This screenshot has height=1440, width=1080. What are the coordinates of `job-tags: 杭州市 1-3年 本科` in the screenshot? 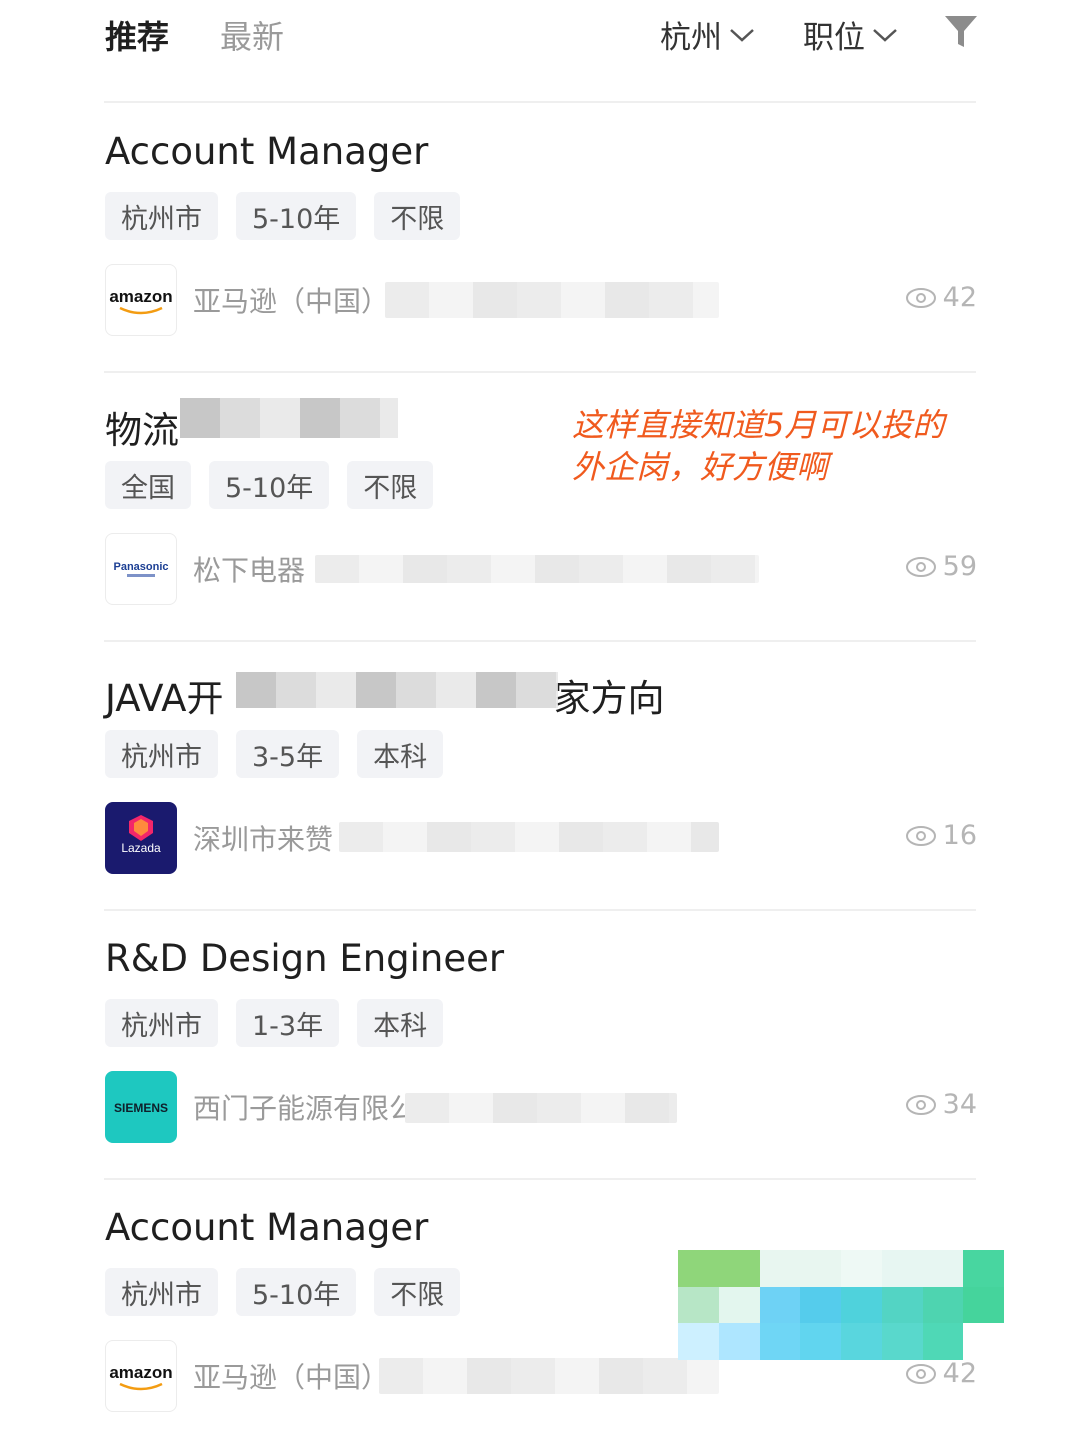 It's located at (274, 1023).